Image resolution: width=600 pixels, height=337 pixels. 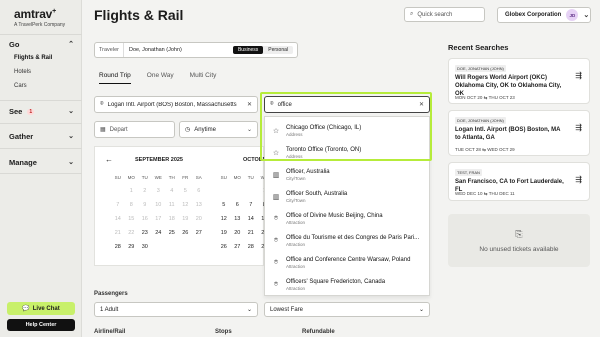 What do you see at coordinates (172, 219) in the screenshot?
I see `calendar-day: 18` at bounding box center [172, 219].